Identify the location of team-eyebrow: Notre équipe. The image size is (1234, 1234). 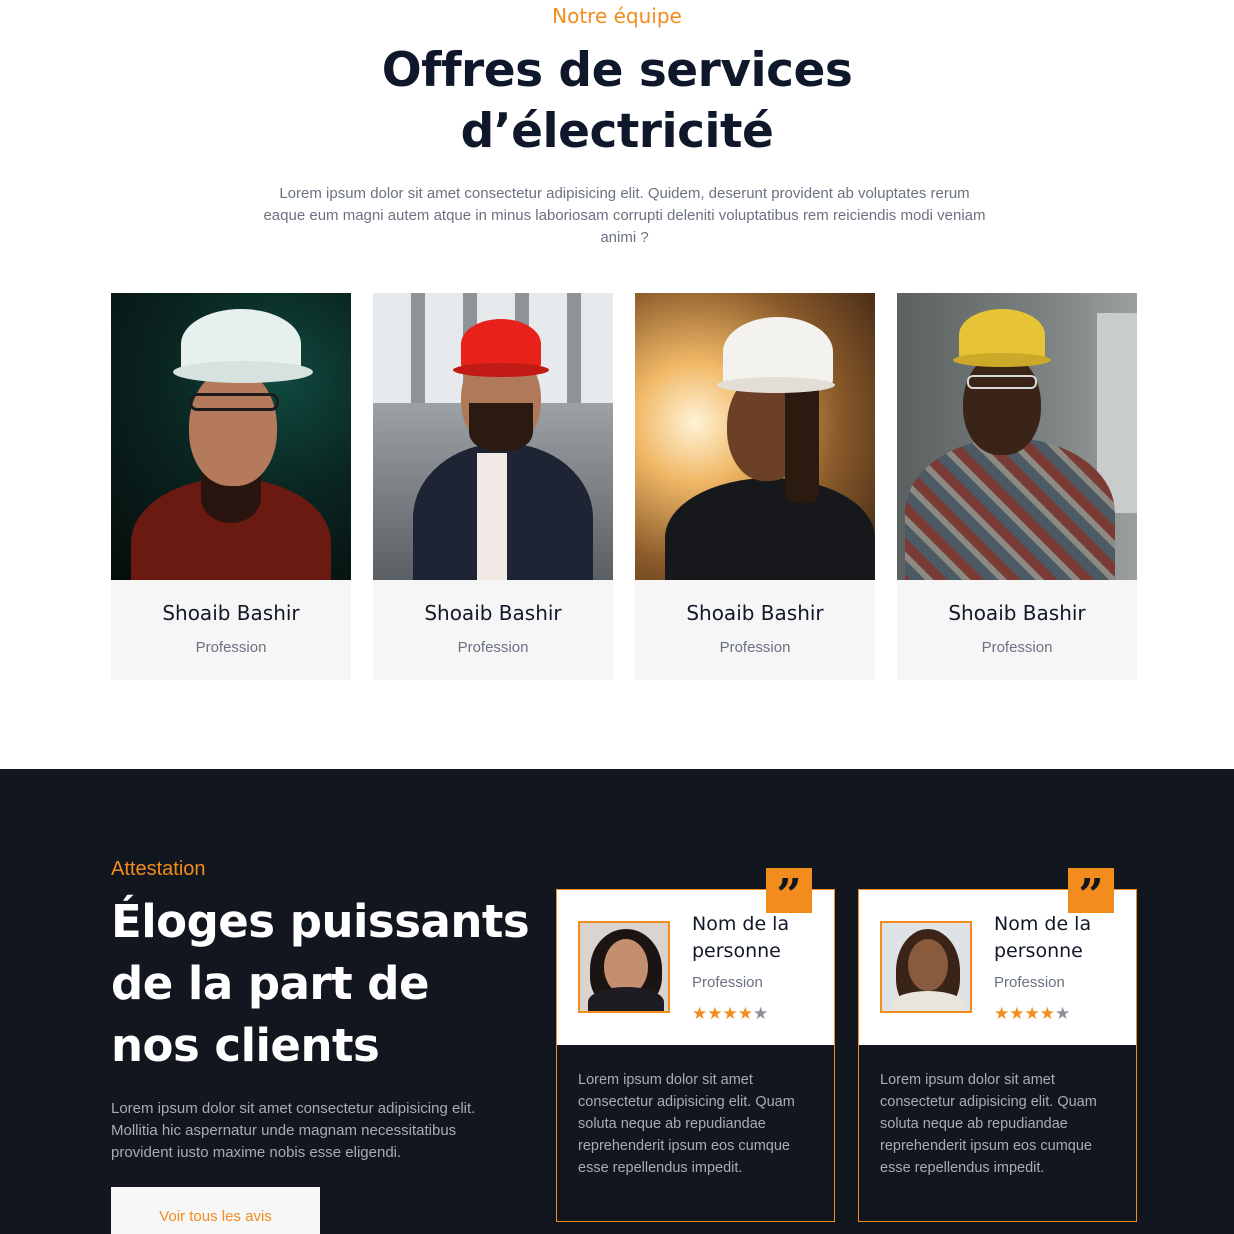
(617, 16).